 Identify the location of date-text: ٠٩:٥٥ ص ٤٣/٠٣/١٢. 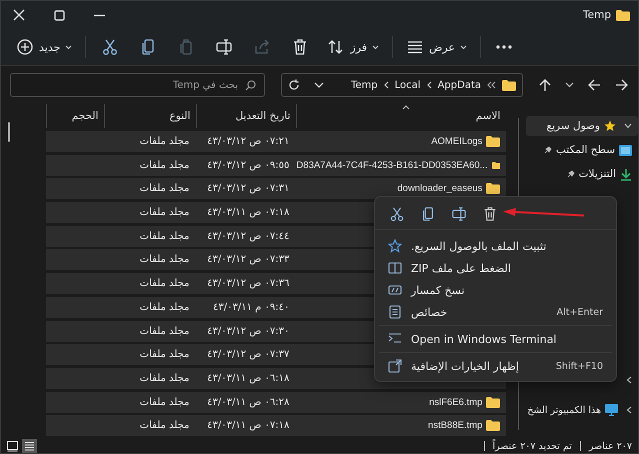
(248, 165).